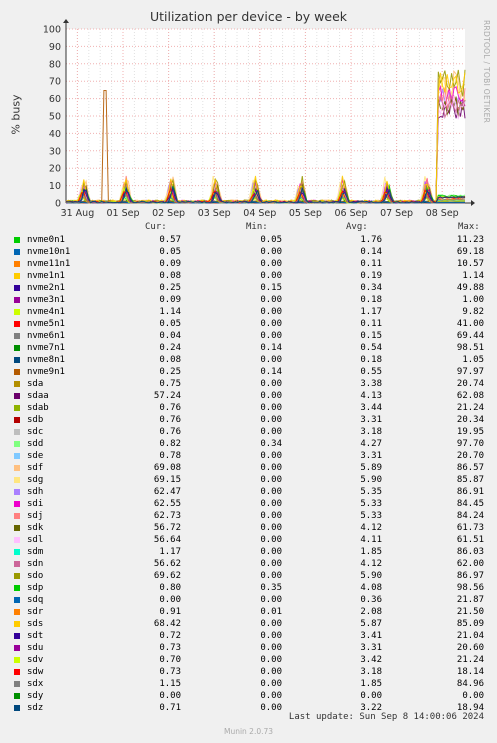 This screenshot has height=743, width=497. Describe the element at coordinates (470, 660) in the screenshot. I see `legend-max-value: 21.24` at that location.